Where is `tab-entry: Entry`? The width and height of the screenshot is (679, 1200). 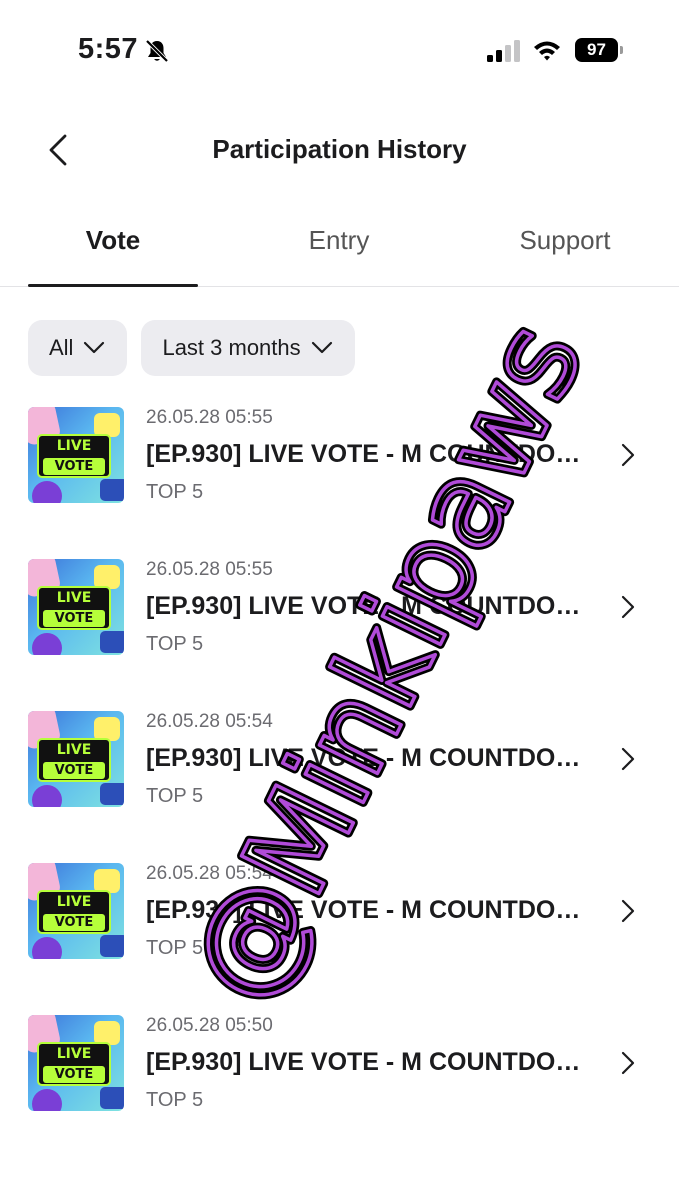 tab-entry: Entry is located at coordinates (339, 240).